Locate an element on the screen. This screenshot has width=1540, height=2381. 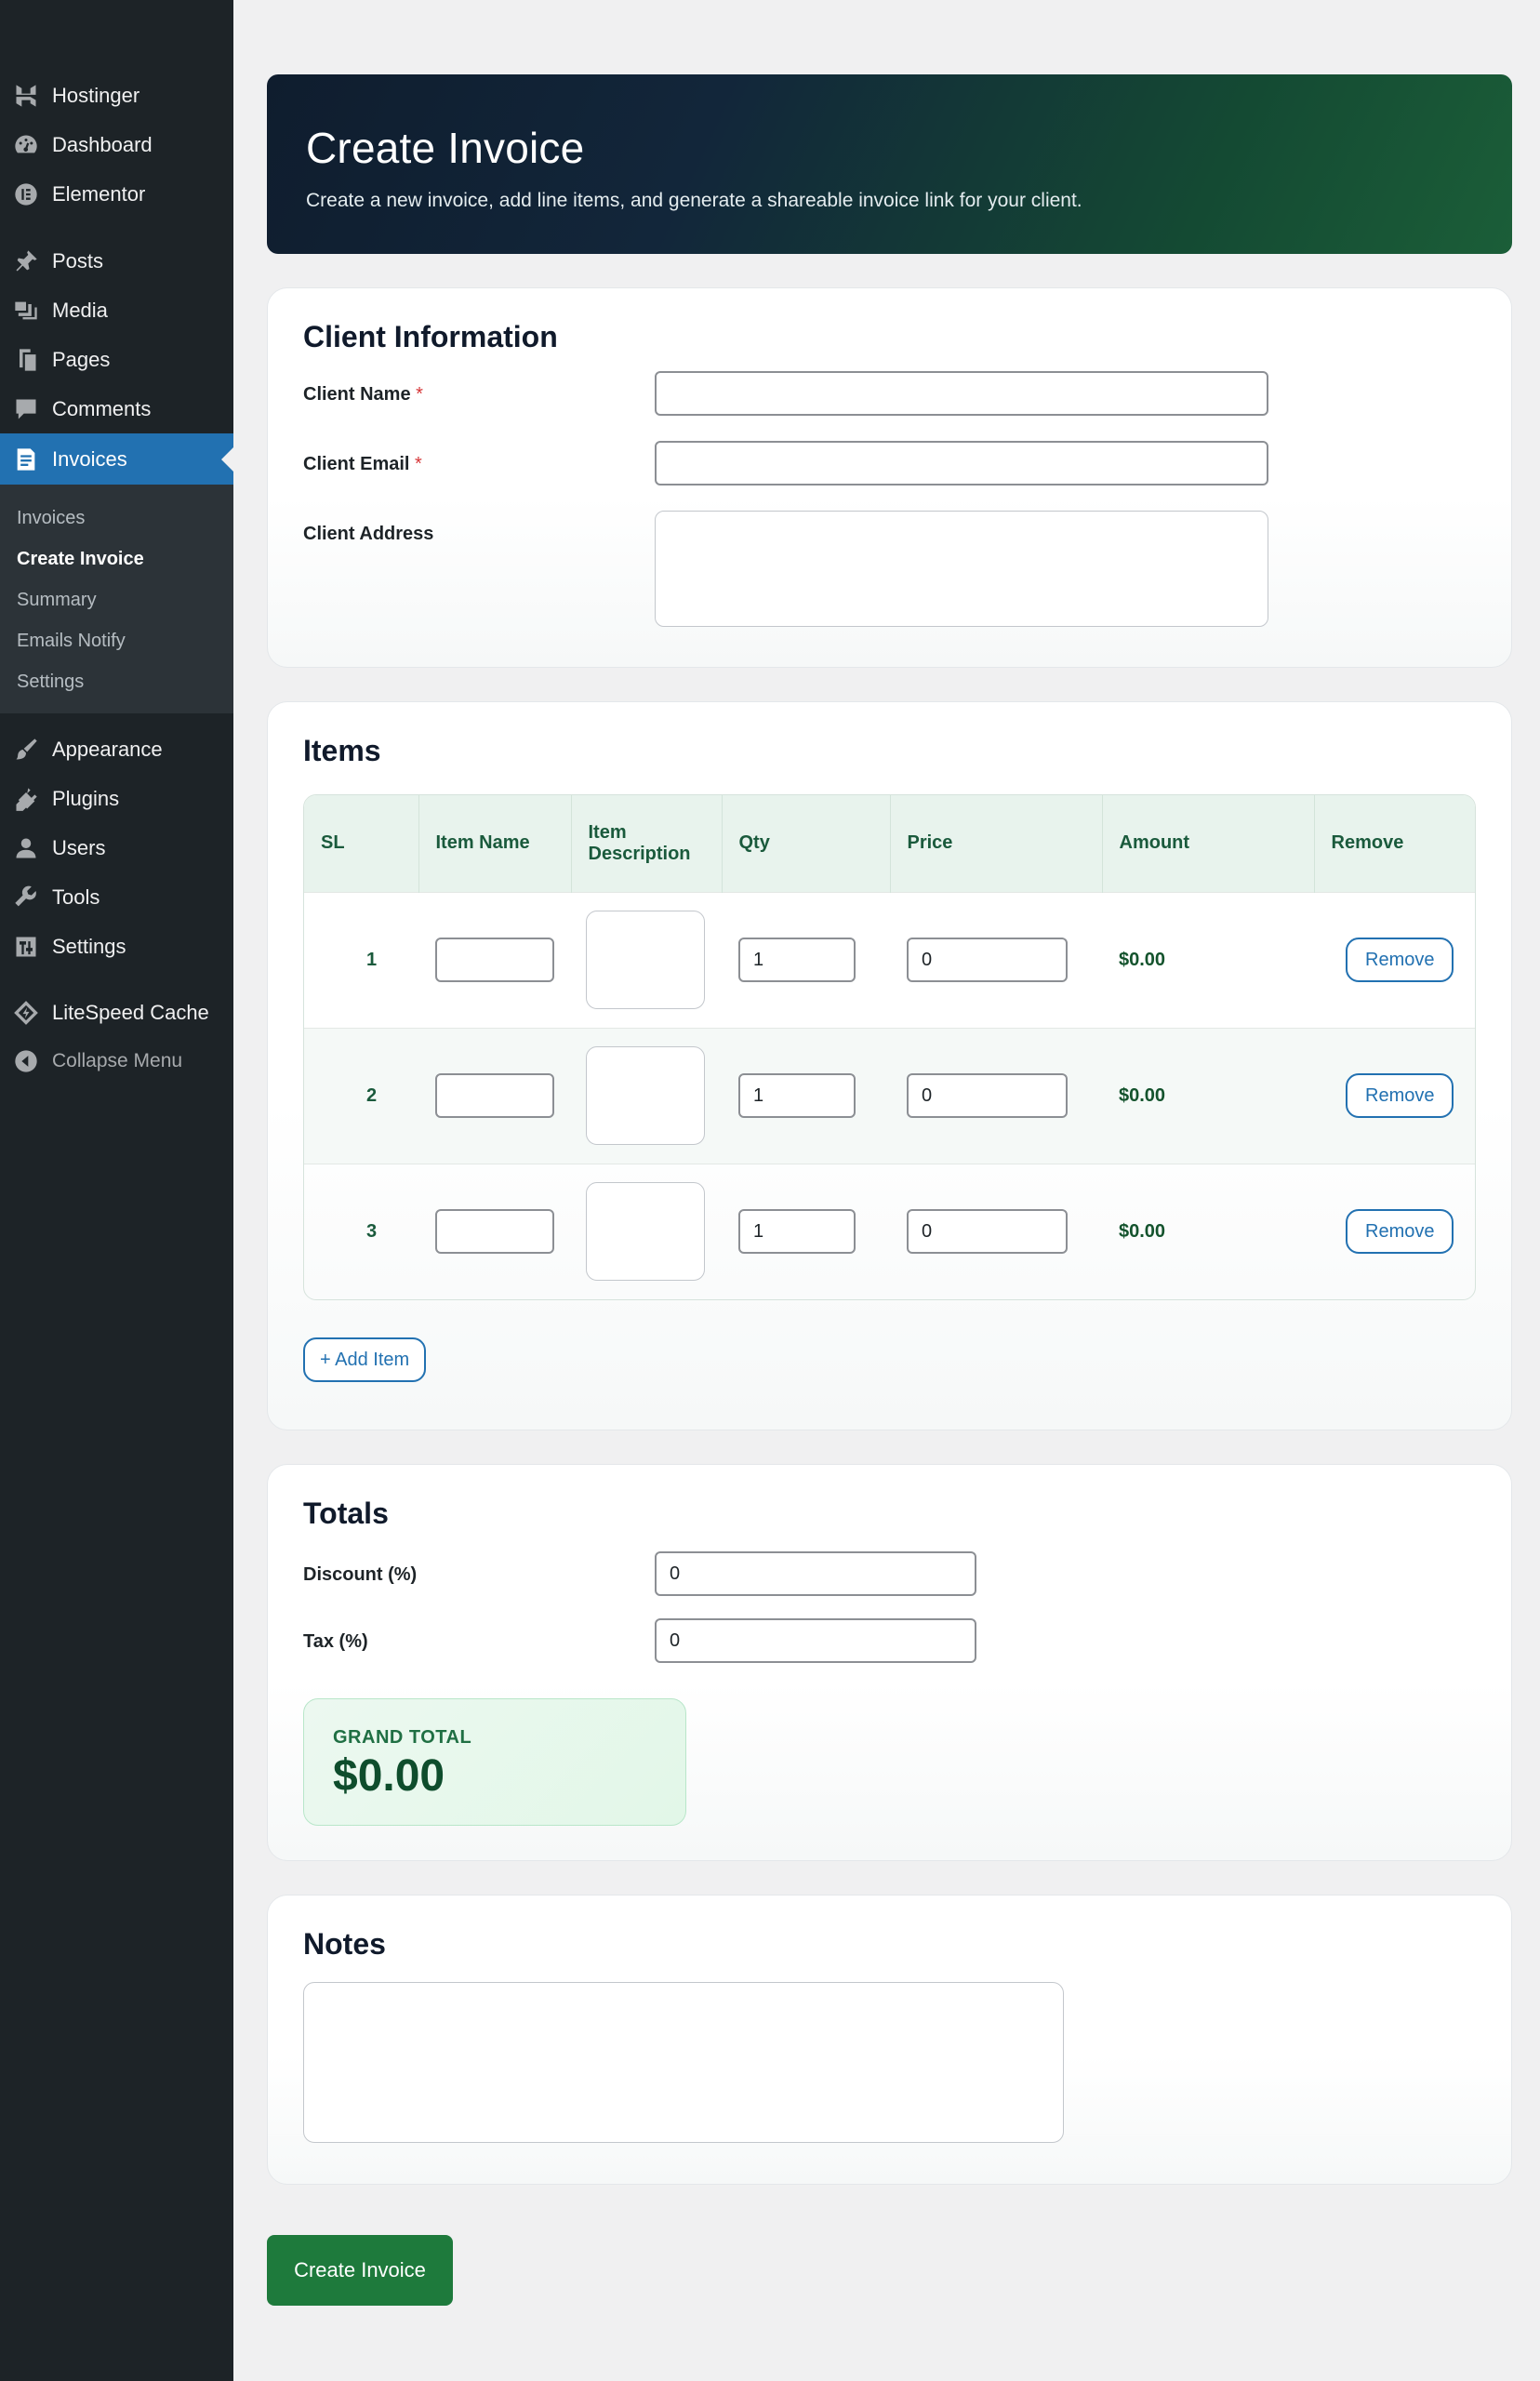
sidebar-item-label: Dashboard is located at coordinates (102, 144).